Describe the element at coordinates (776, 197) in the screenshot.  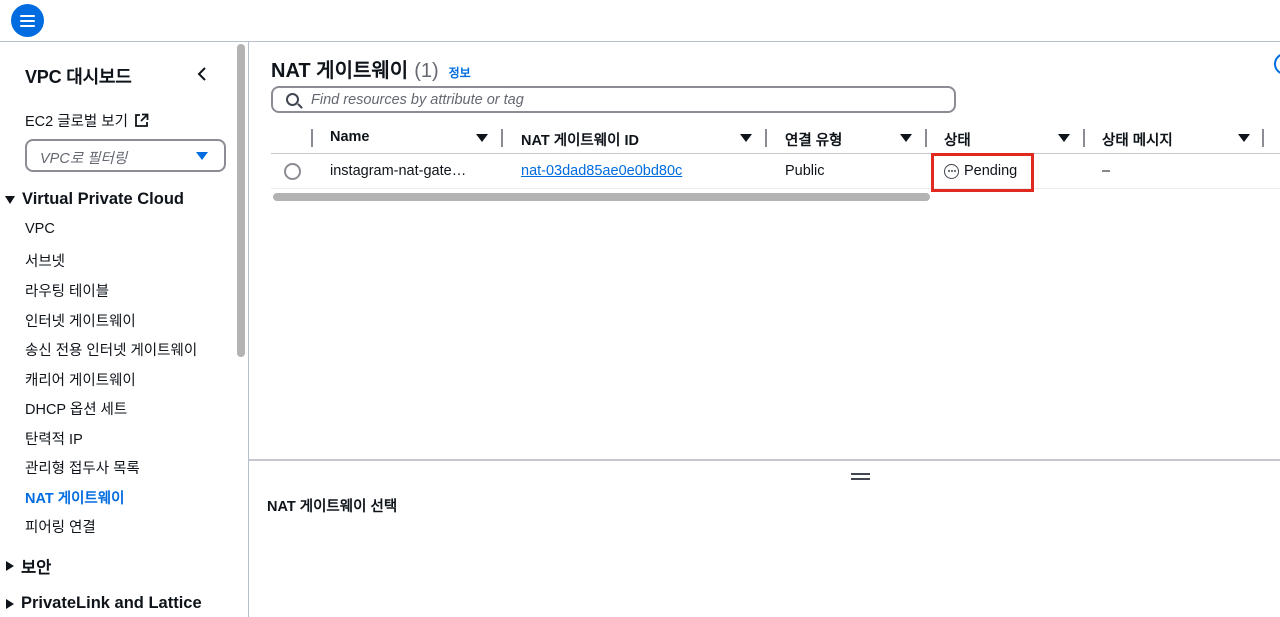
I see `table-horizontal-scrollbar` at that location.